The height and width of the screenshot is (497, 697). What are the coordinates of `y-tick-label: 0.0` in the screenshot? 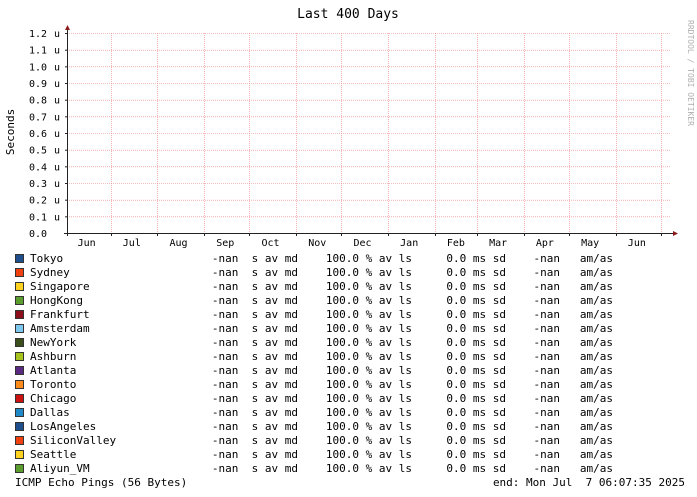 It's located at (38, 234).